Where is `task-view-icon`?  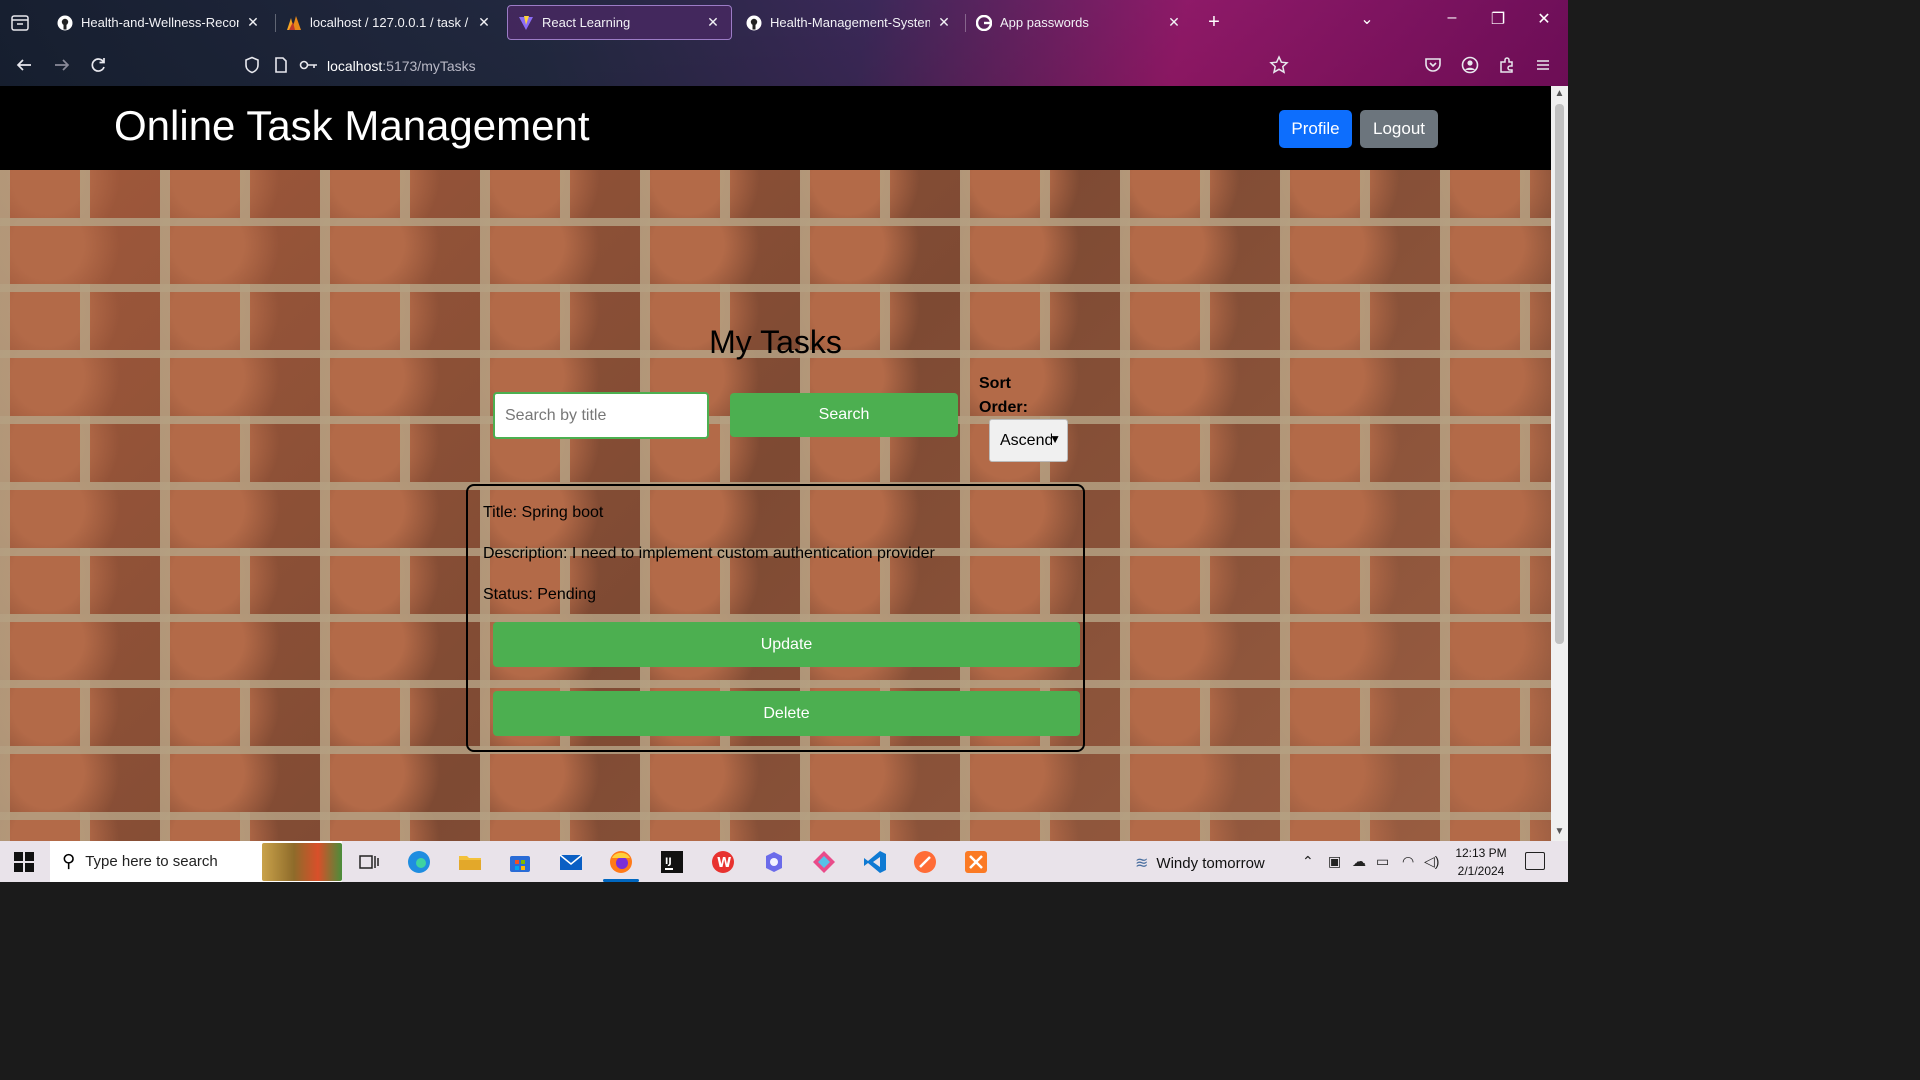 task-view-icon is located at coordinates (369, 862).